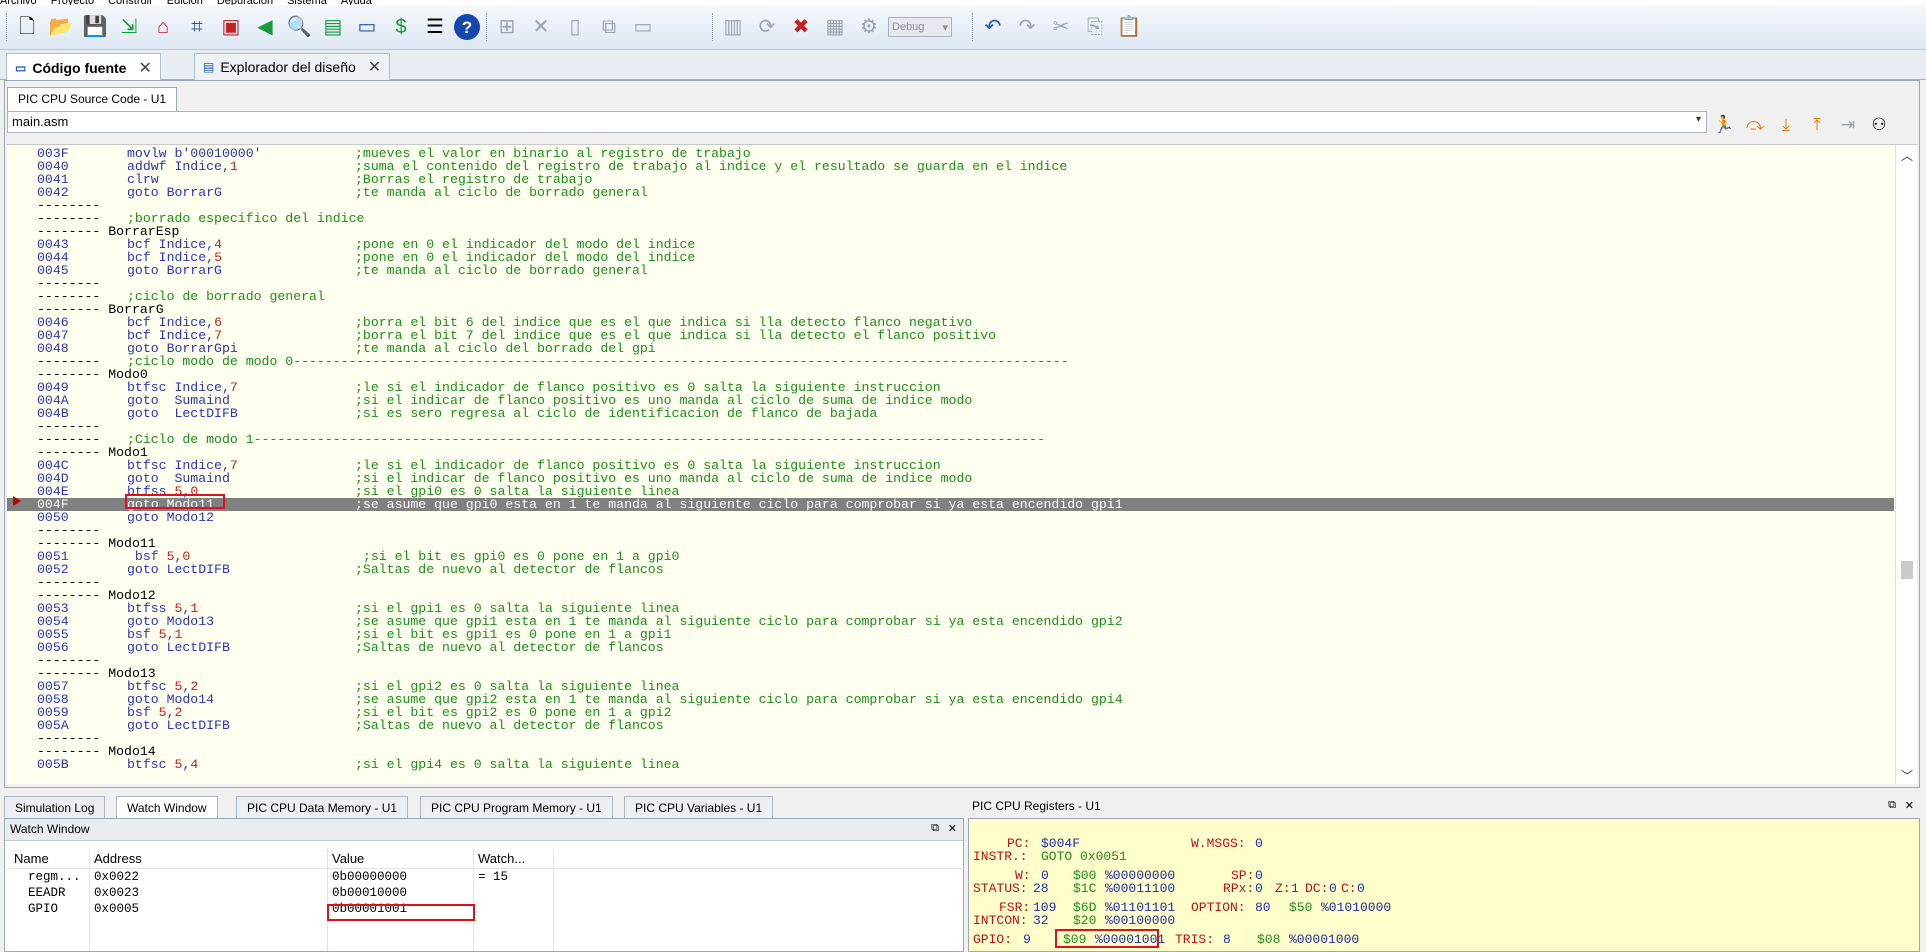 This screenshot has height=952, width=1926. Describe the element at coordinates (541, 27) in the screenshot. I see `delete-icon: ✕` at that location.